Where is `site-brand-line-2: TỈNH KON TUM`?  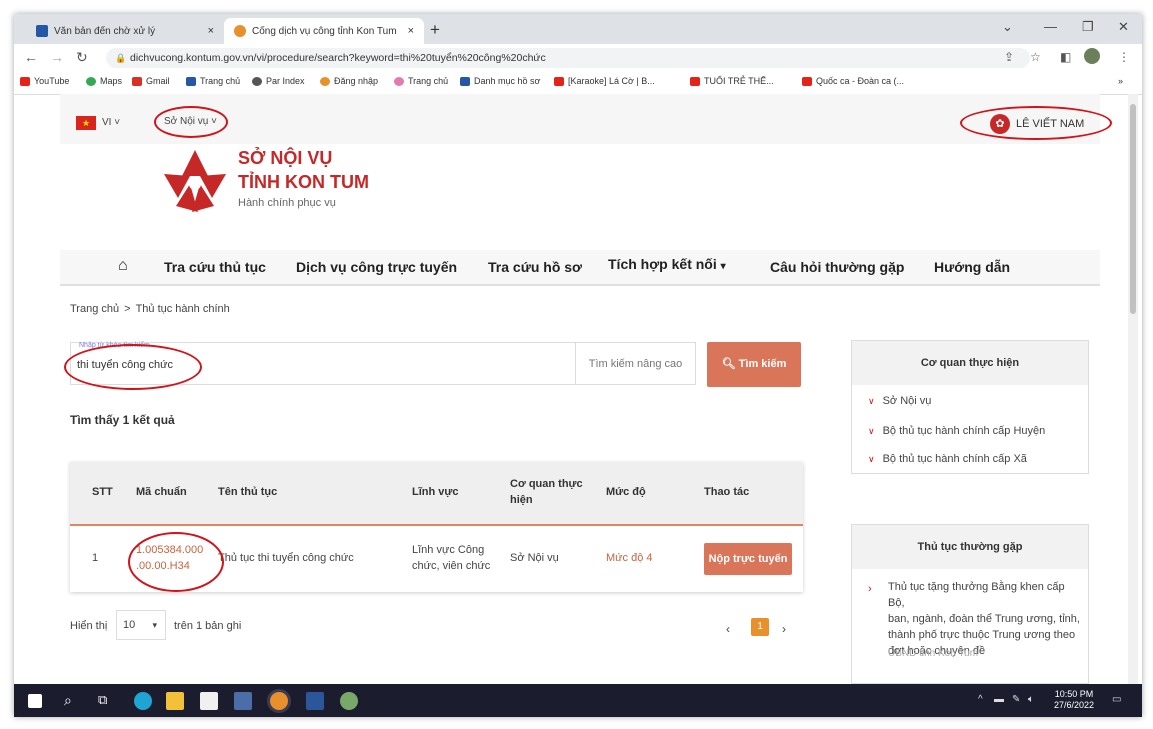
site-brand-line-2: TỈNH KON TUM is located at coordinates (303, 182).